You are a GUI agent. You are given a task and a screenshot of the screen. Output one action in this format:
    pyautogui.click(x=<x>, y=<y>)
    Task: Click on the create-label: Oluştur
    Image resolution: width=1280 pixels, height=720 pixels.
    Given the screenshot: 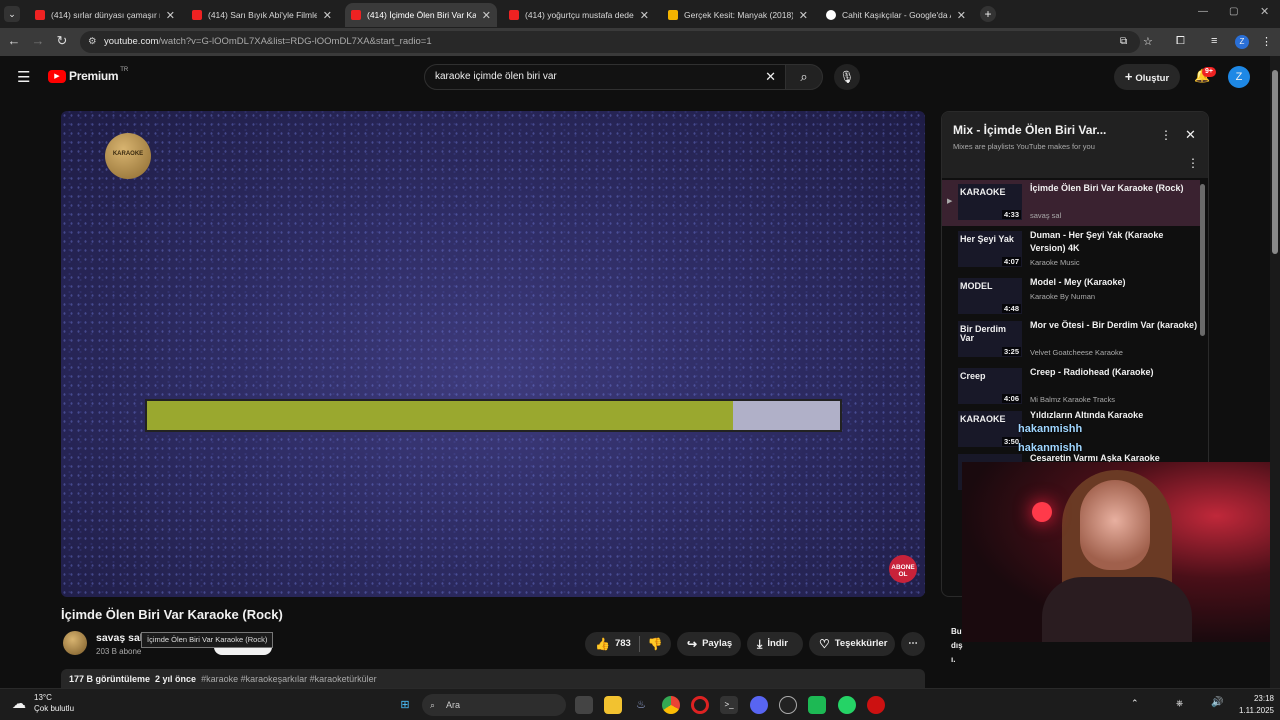 What is the action you would take?
    pyautogui.click(x=1152, y=78)
    